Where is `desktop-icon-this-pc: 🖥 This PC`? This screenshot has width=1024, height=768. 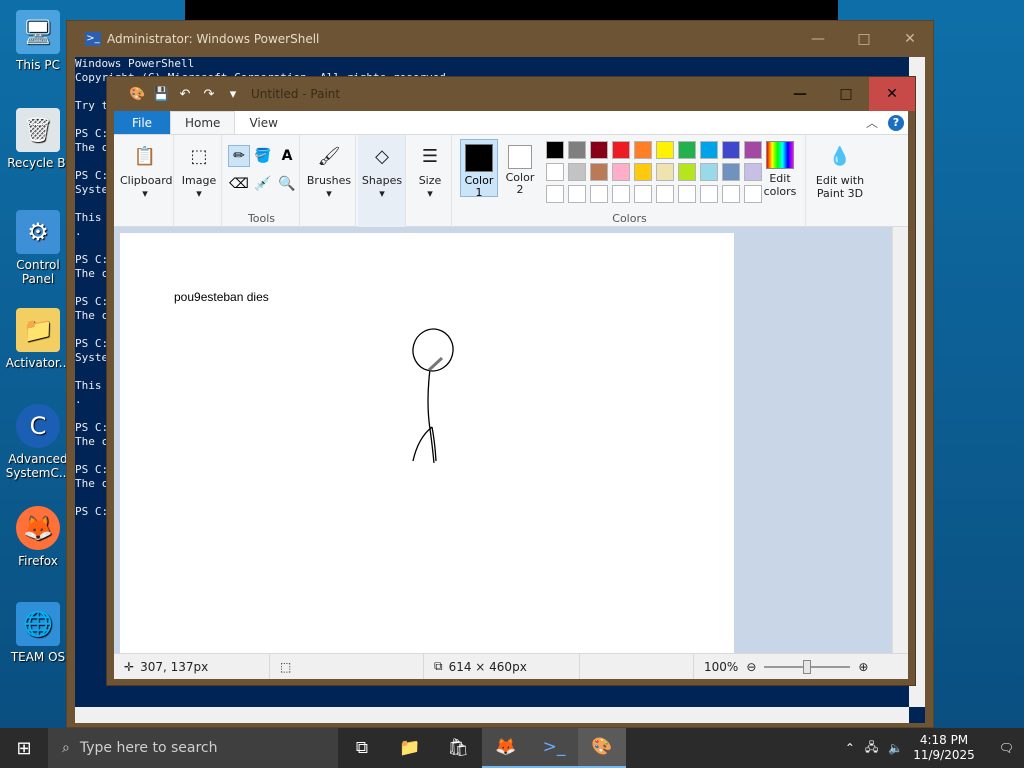
desktop-icon-this-pc: 🖥 This PC is located at coordinates (38, 41).